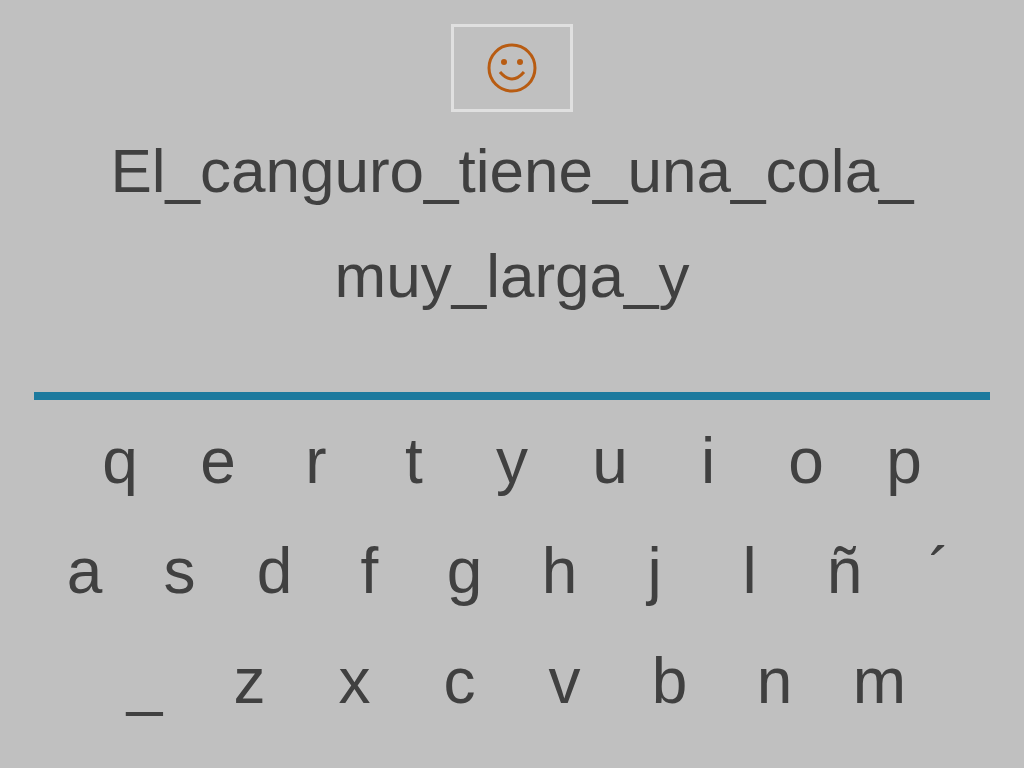 Image resolution: width=1024 pixels, height=768 pixels. What do you see at coordinates (179, 571) in the screenshot?
I see `letter-key: s` at bounding box center [179, 571].